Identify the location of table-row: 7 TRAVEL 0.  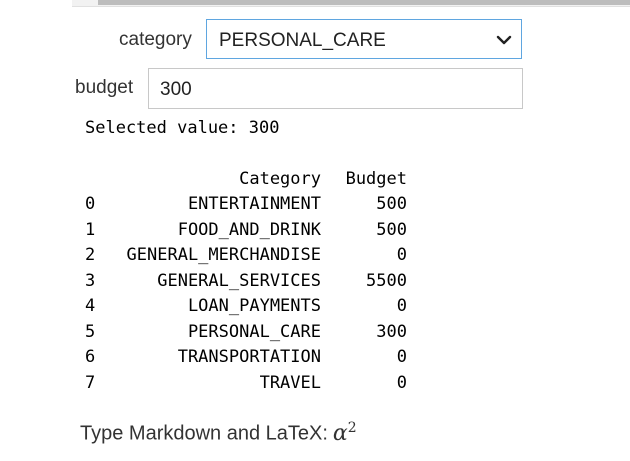
(246, 383).